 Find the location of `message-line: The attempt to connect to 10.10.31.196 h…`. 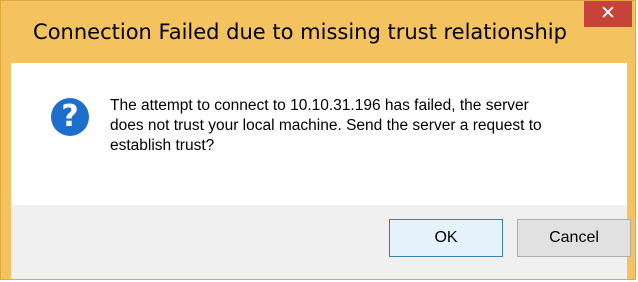

message-line: The attempt to connect to 10.10.31.196 h… is located at coordinates (319, 105).